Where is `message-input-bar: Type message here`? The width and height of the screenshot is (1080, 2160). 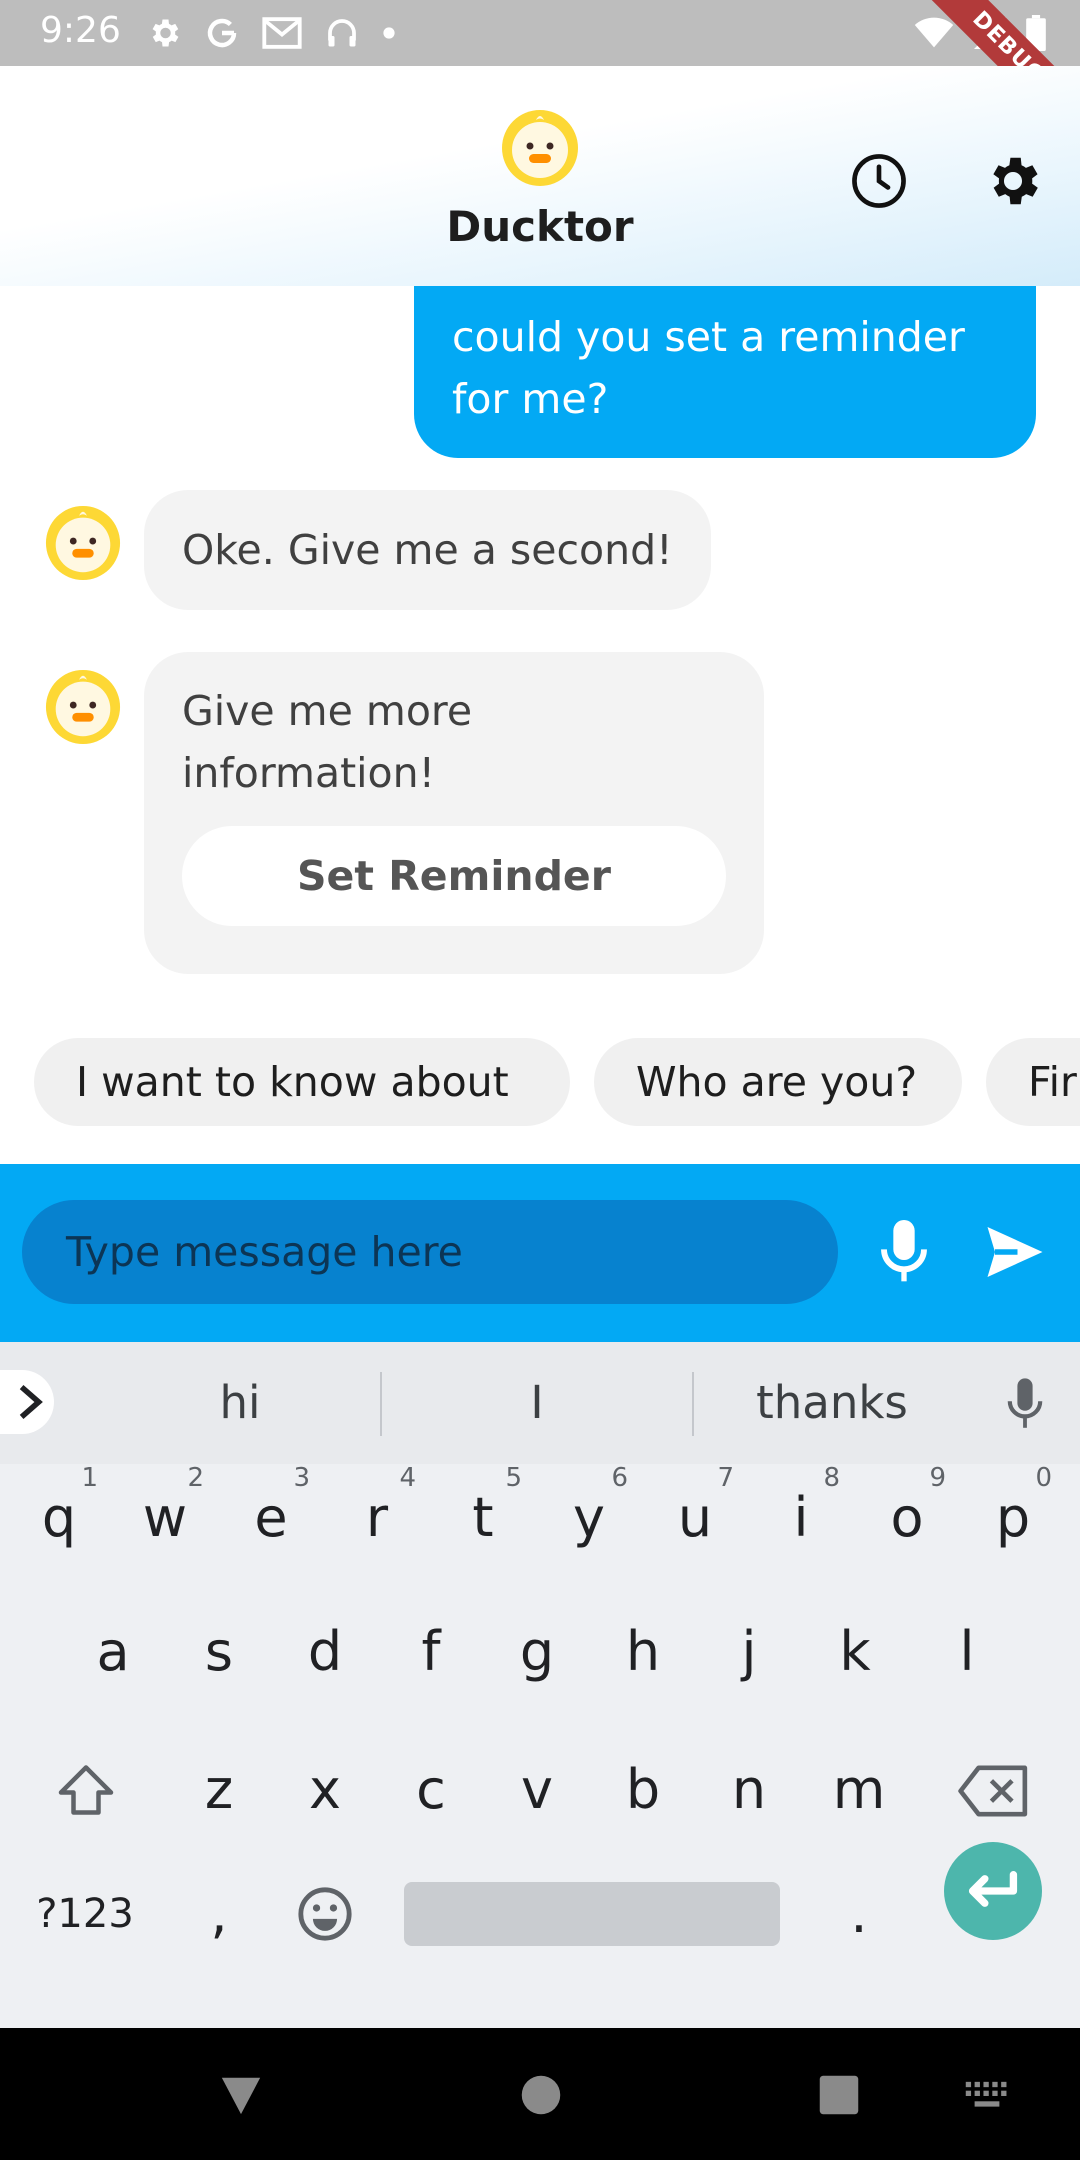
message-input-bar: Type message here is located at coordinates (540, 1253).